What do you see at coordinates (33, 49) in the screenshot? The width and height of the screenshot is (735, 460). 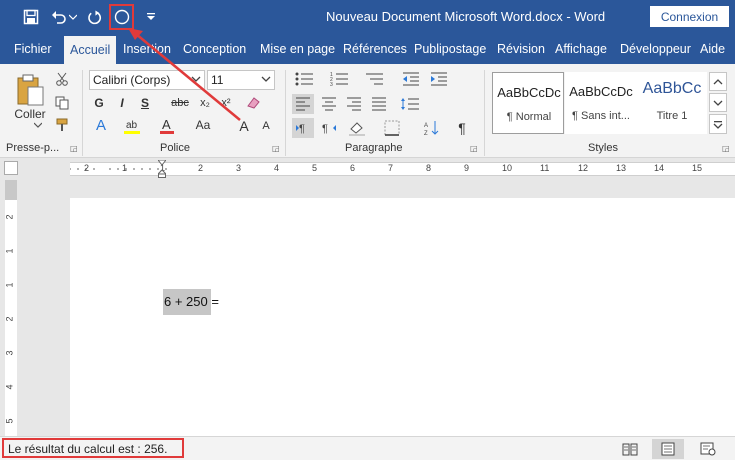 I see `tab-fichier: Fichier` at bounding box center [33, 49].